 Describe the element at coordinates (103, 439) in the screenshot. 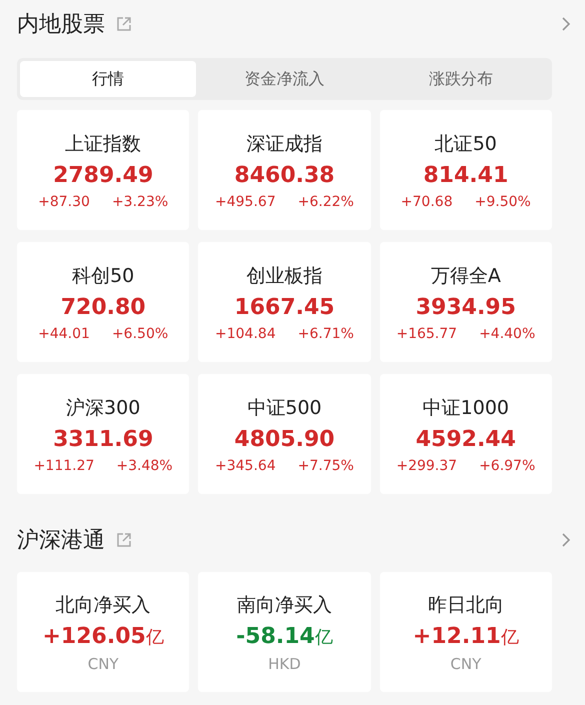

I see `index-value: 3311.69` at that location.